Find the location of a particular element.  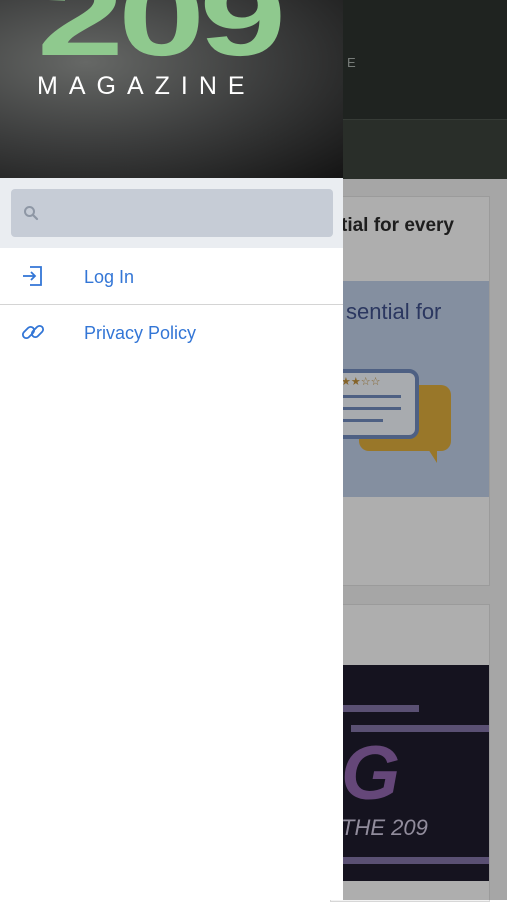

menu-item-privacy-policy: Privacy Policy is located at coordinates (171, 332).